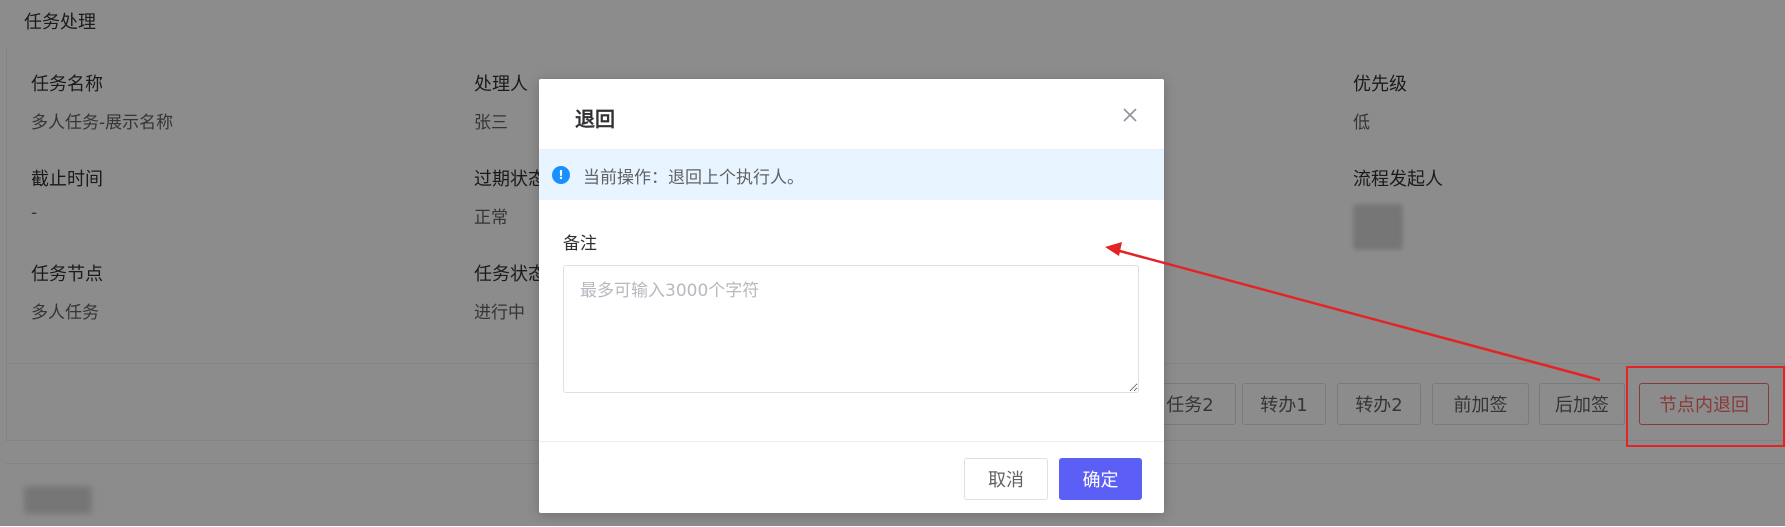 This screenshot has height=527, width=1785. I want to click on info-alert: ! 当前操作：退回上个执行人。, so click(851, 175).